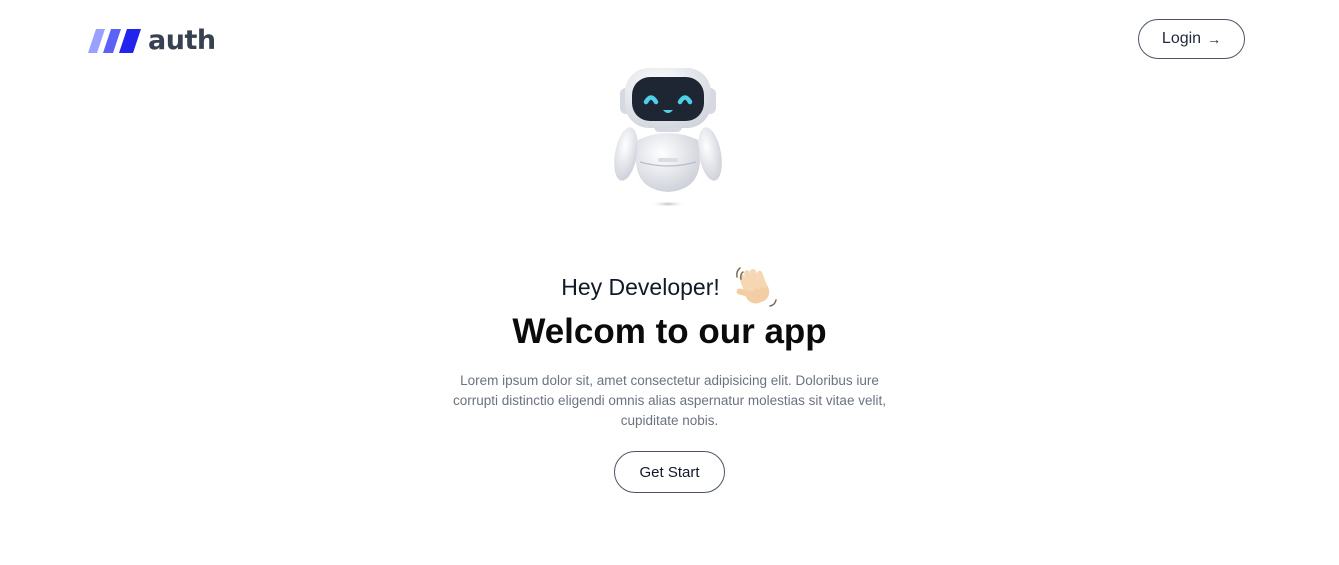 This screenshot has height=565, width=1339. What do you see at coordinates (1214, 39) in the screenshot?
I see `arrow-right-icon: →` at bounding box center [1214, 39].